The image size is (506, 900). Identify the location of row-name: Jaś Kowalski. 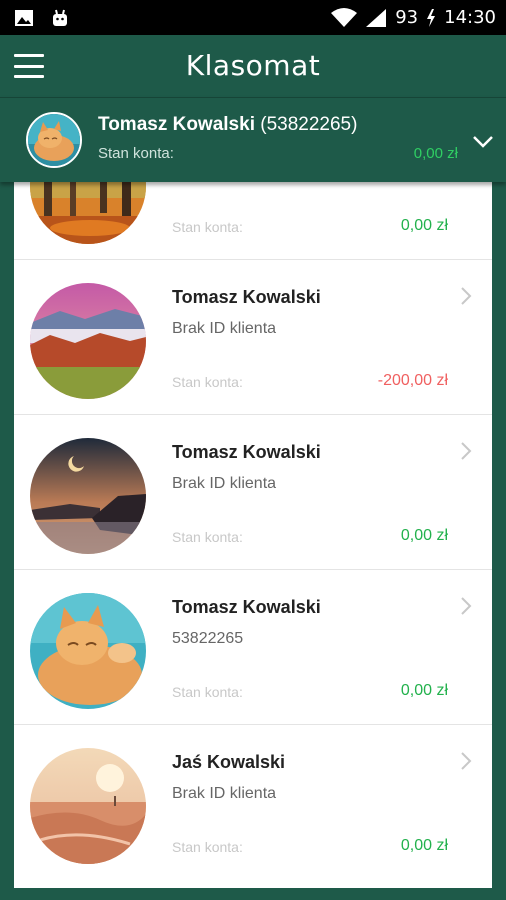
(229, 762).